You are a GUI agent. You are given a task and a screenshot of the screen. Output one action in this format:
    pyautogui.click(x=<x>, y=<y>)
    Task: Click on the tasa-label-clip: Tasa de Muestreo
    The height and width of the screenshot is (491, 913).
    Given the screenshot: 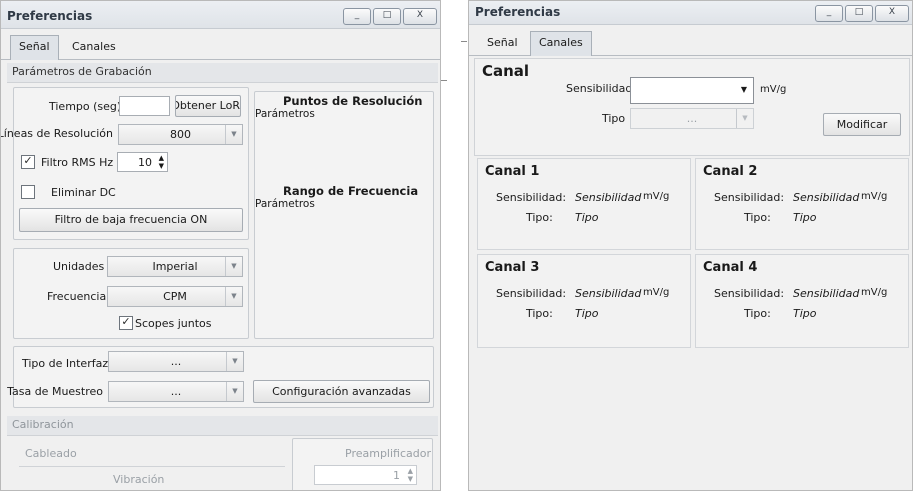 What is the action you would take?
    pyautogui.click(x=52, y=393)
    